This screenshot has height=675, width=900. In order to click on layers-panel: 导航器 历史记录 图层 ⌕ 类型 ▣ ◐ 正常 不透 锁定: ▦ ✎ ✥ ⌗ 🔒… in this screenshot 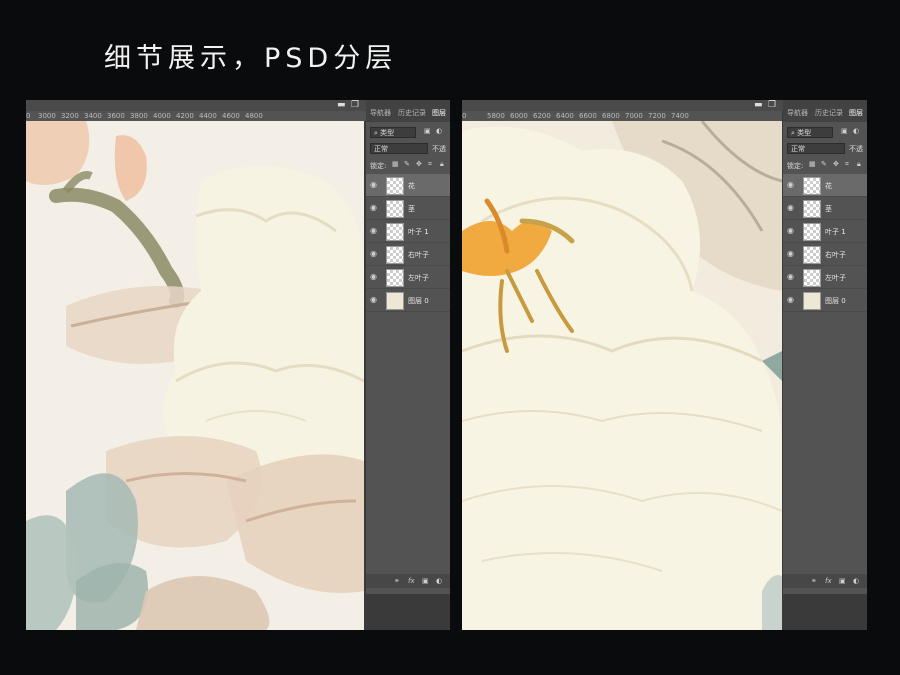, I will do `click(825, 347)`.